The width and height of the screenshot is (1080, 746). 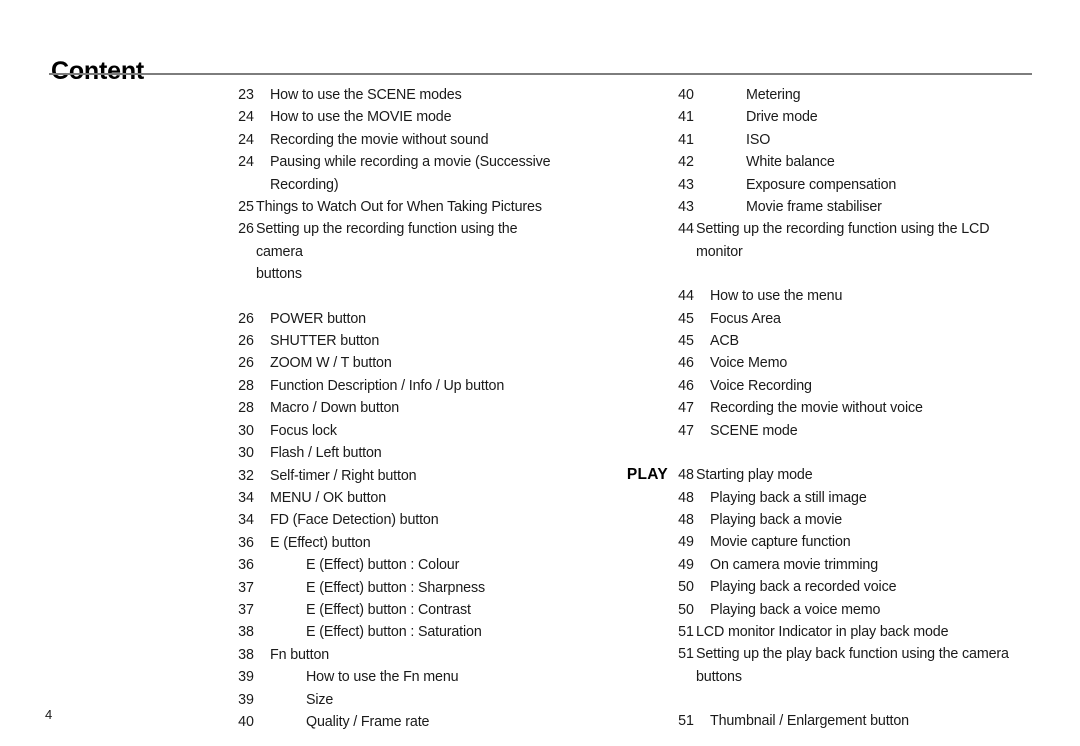 What do you see at coordinates (780, 542) in the screenshot?
I see `toc-entry-title: Movie capture function` at bounding box center [780, 542].